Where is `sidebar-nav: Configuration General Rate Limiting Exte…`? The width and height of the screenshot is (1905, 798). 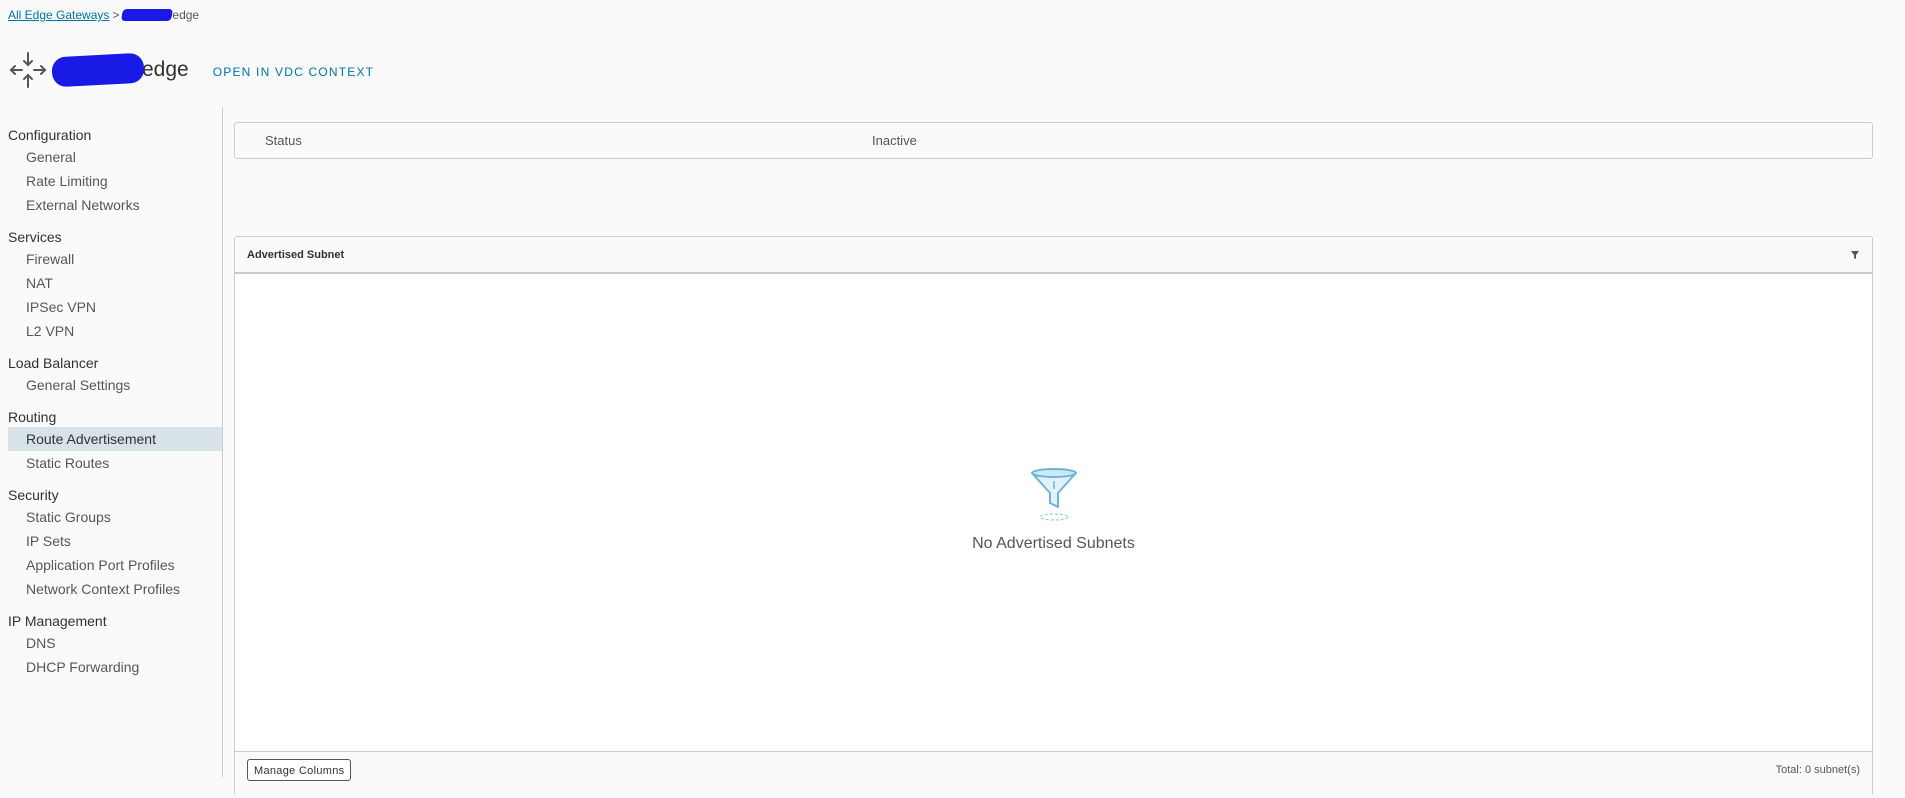 sidebar-nav: Configuration General Rate Limiting Exte… is located at coordinates (111, 442).